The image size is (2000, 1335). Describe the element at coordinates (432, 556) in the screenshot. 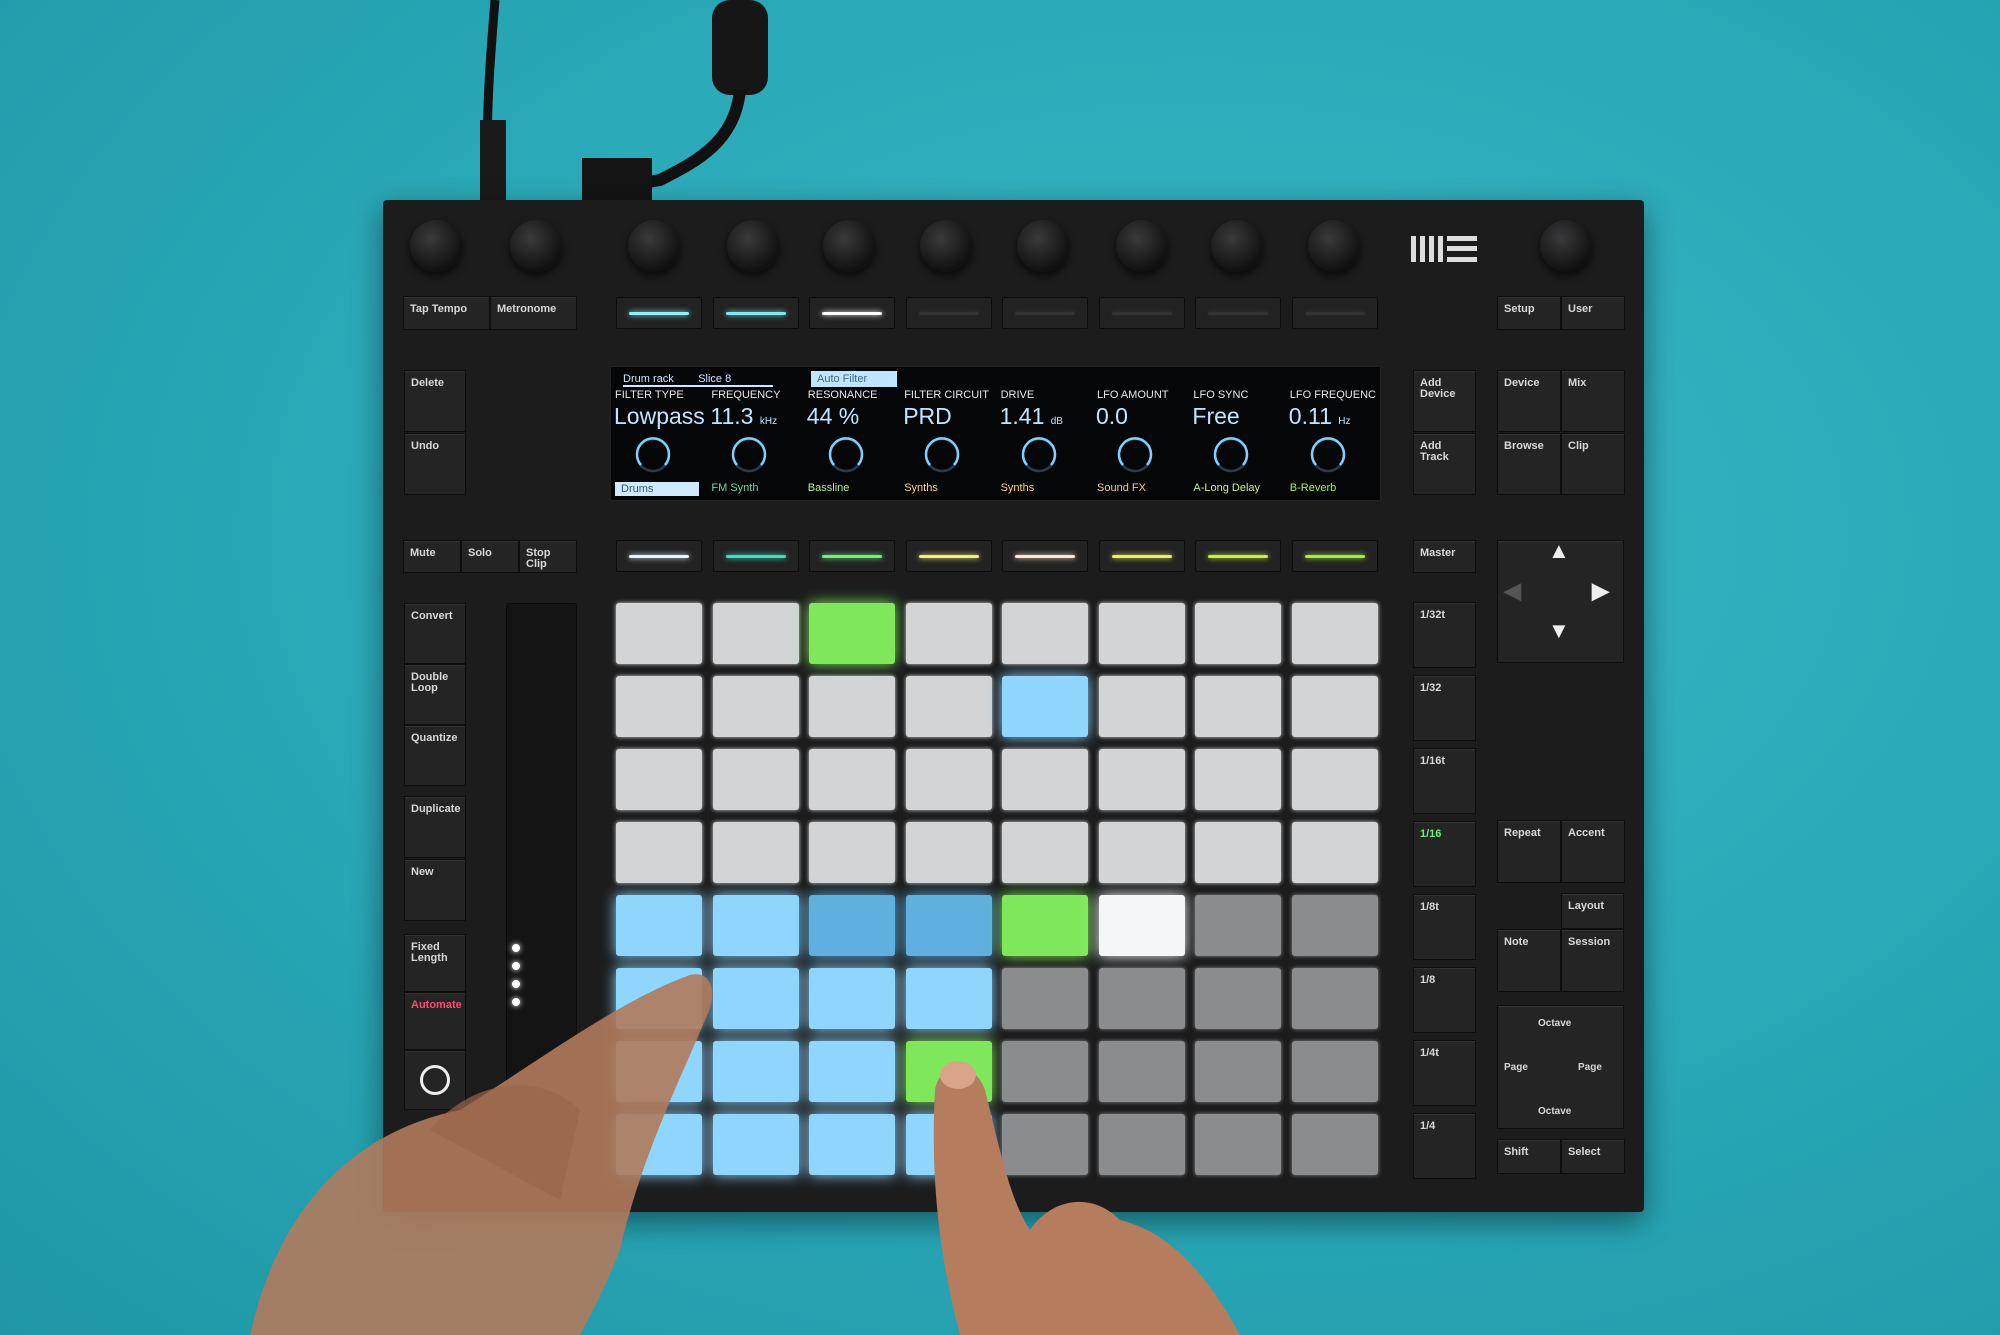

I see `mute-button: Mute` at that location.